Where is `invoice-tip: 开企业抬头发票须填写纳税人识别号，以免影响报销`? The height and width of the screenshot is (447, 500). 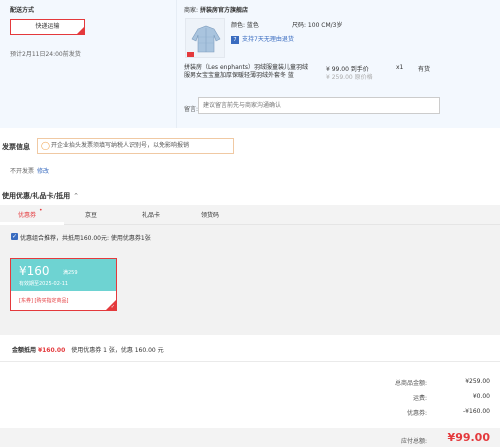
invoice-tip: 开企业抬头发票须填写纳税人识别号，以免影响报销 is located at coordinates (135, 146).